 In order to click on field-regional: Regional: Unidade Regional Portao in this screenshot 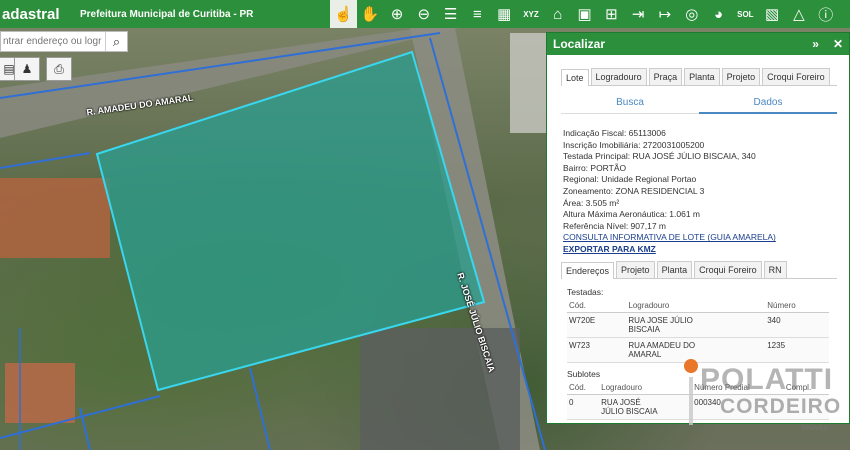, I will do `click(630, 179)`.